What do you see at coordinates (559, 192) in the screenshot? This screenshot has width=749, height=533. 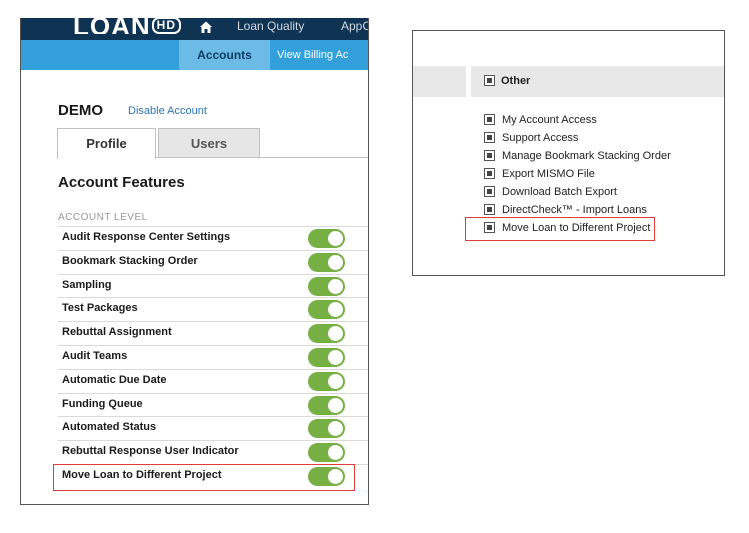 I see `permission-label: Download Batch Export` at bounding box center [559, 192].